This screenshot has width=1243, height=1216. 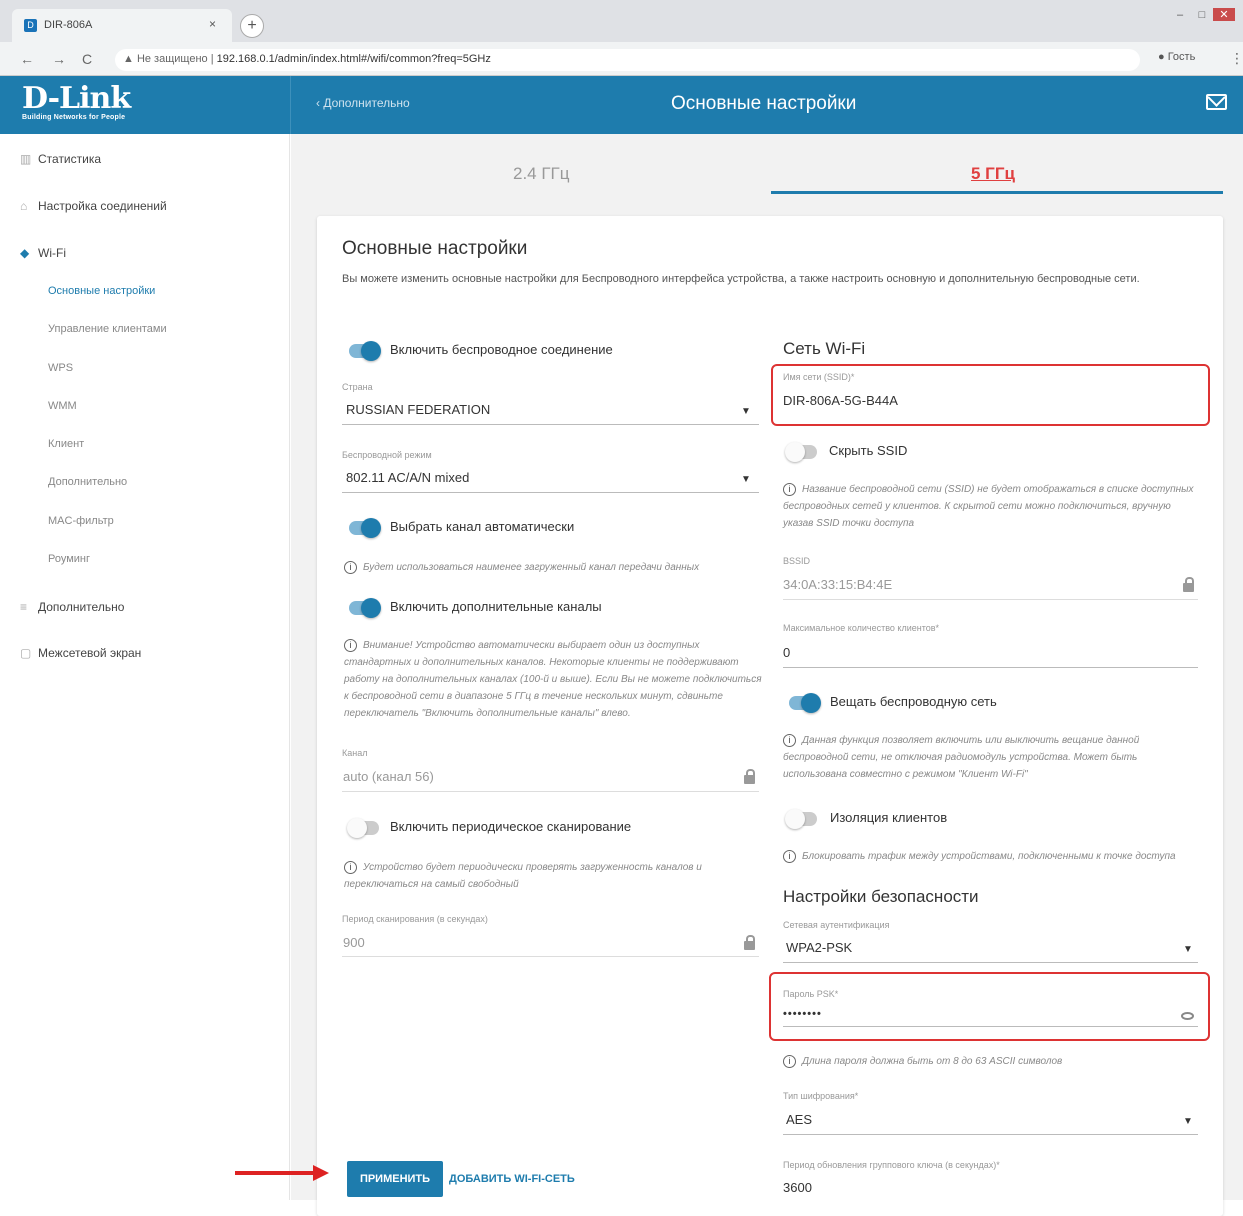 I want to click on gk-input: 3600, so click(x=797, y=1187).